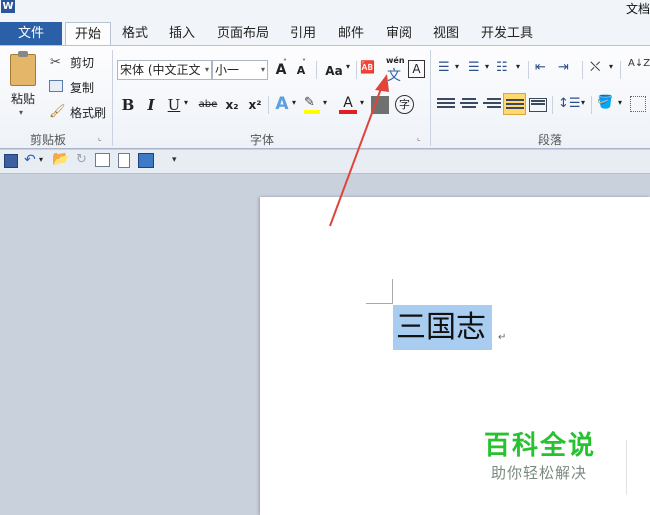 Image resolution: width=650 pixels, height=515 pixels. I want to click on highlighter-pen-icon: ✎, so click(309, 102).